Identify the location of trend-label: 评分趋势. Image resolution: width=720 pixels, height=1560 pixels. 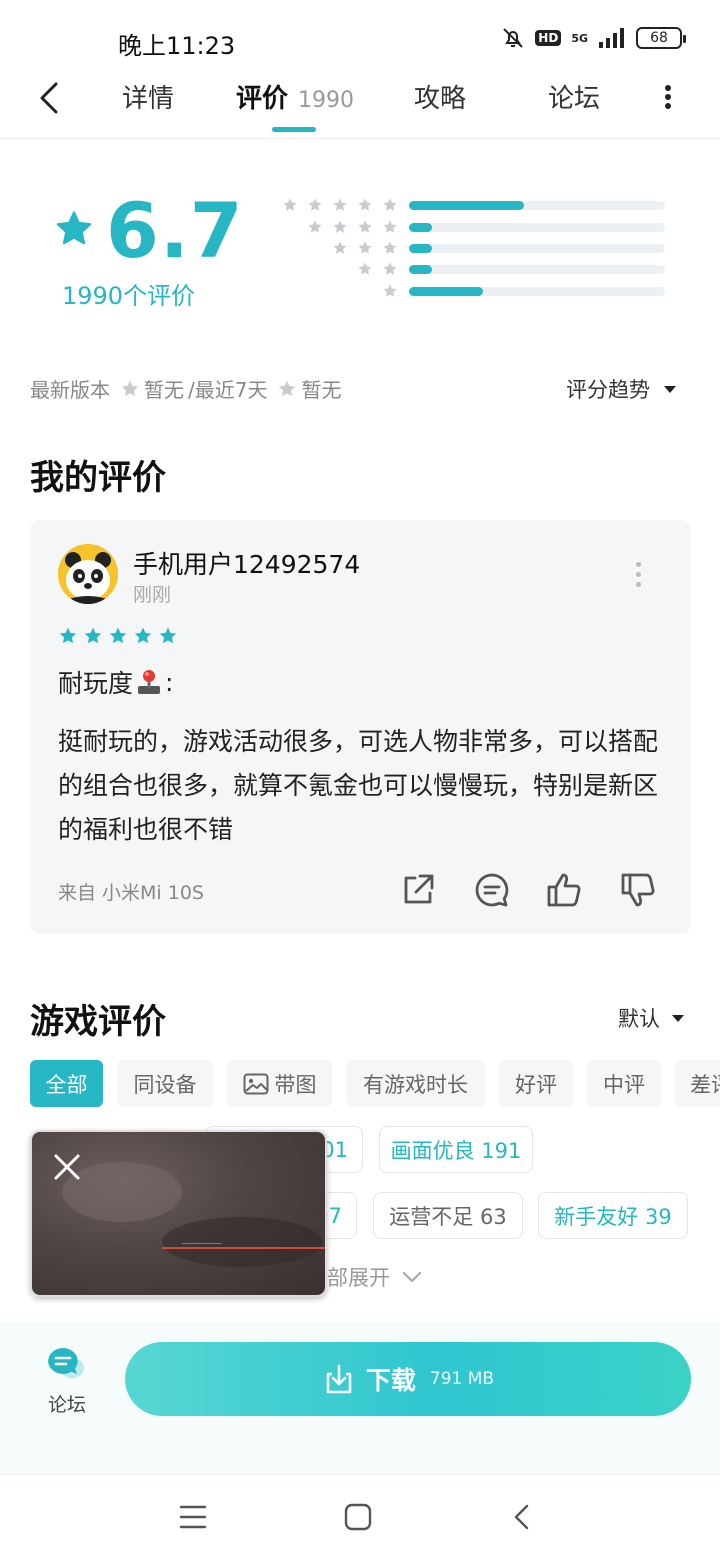
(608, 390).